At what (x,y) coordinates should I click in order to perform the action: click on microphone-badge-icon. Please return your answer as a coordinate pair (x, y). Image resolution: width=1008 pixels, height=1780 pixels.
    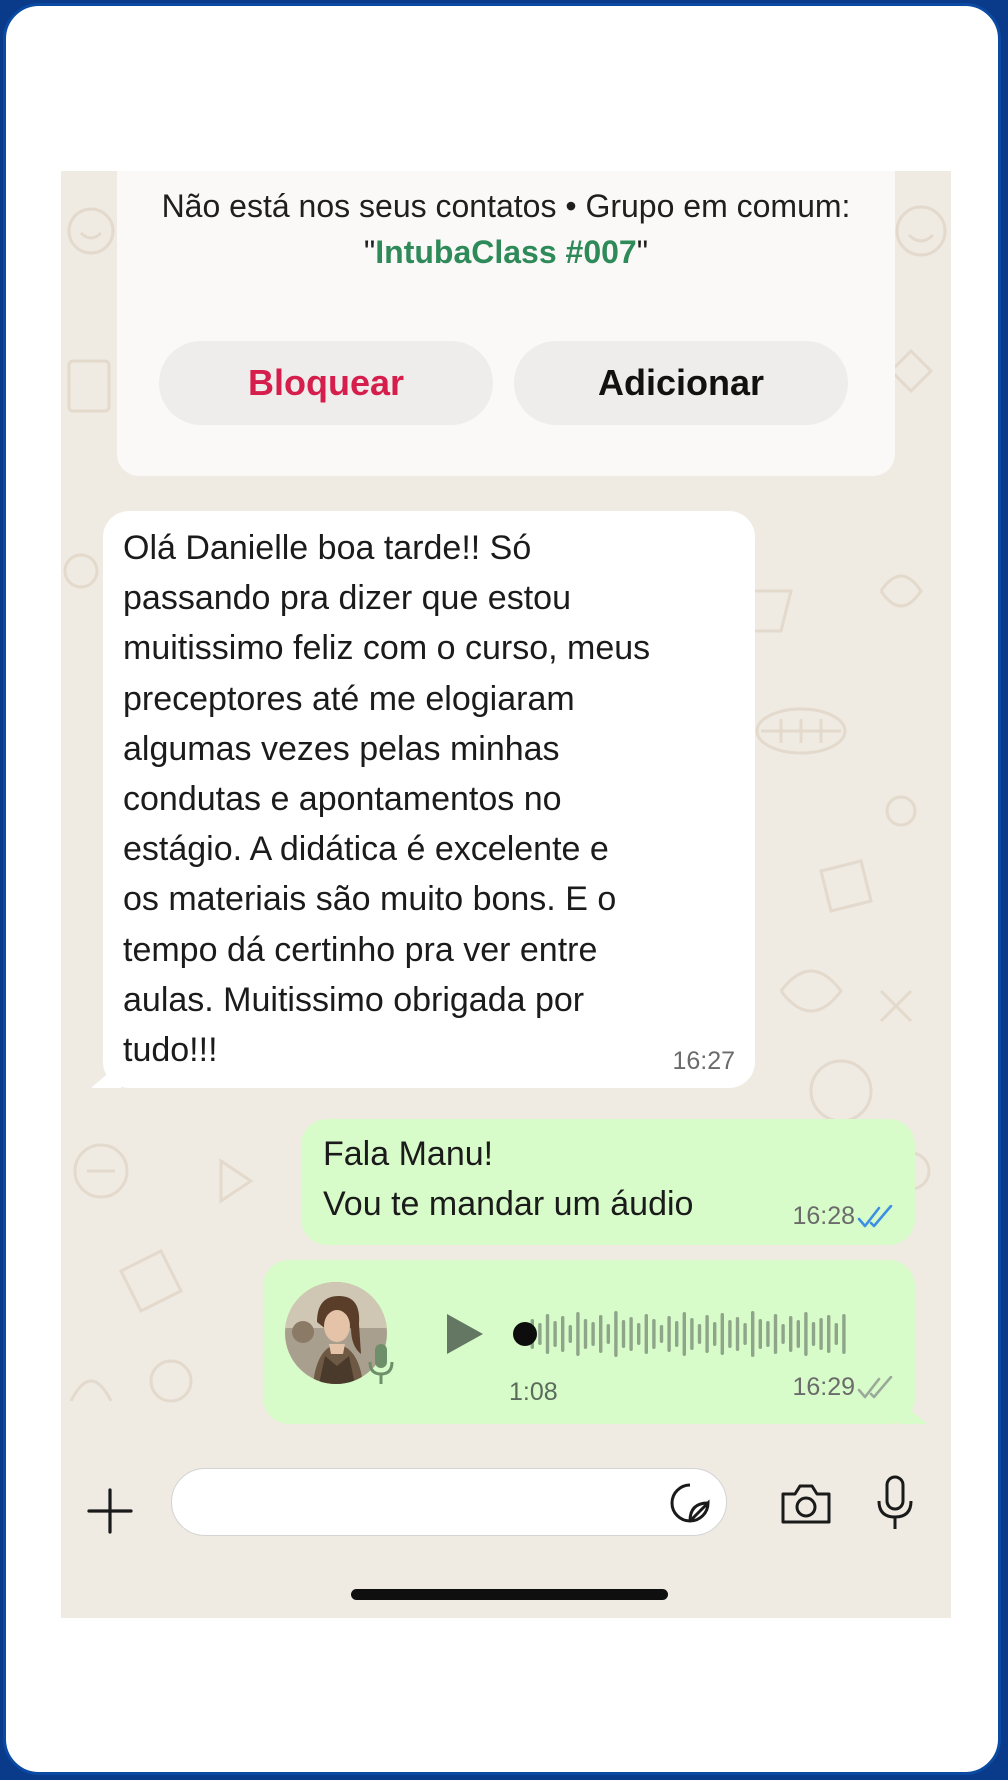
    Looking at the image, I should click on (381, 1364).